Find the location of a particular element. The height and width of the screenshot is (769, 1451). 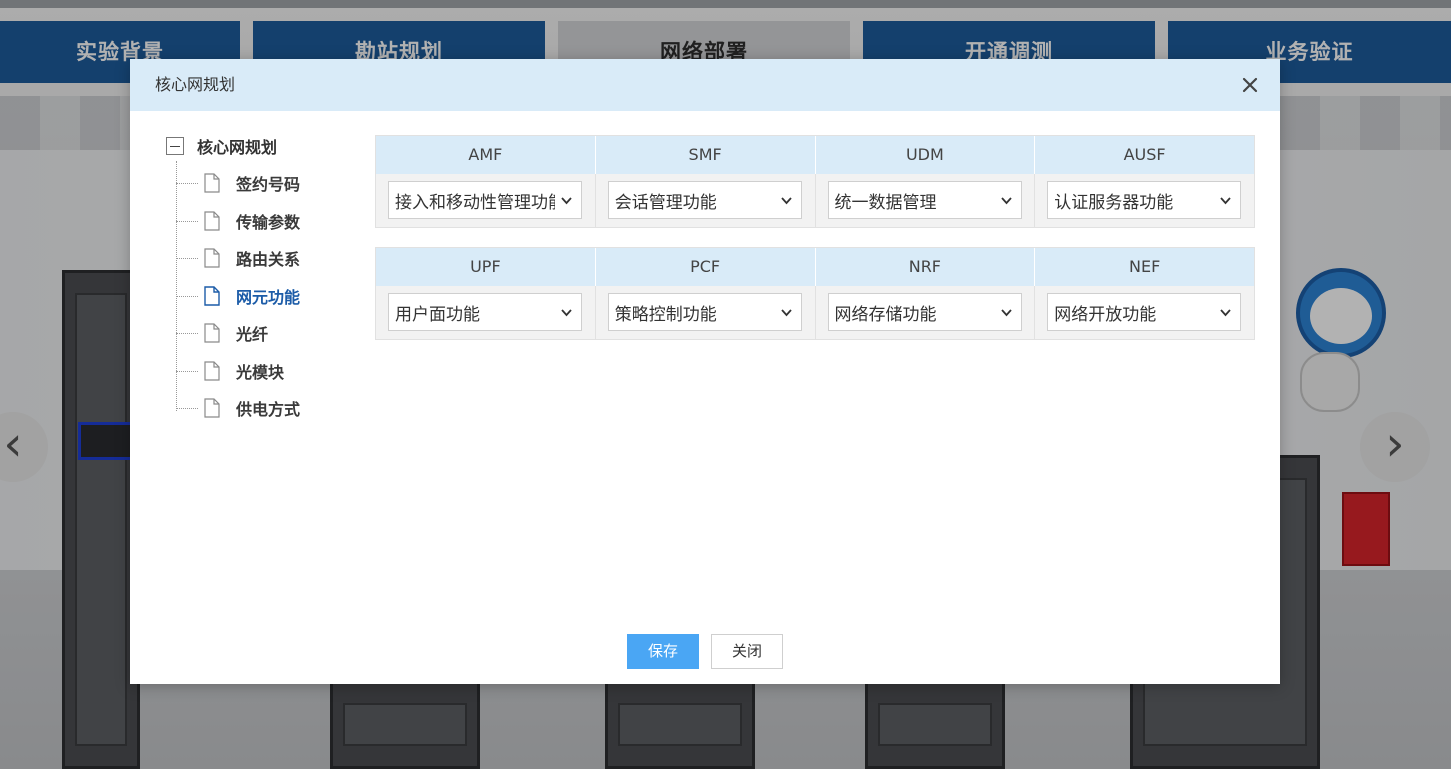

dialog-header: 核心网规划 is located at coordinates (705, 85).